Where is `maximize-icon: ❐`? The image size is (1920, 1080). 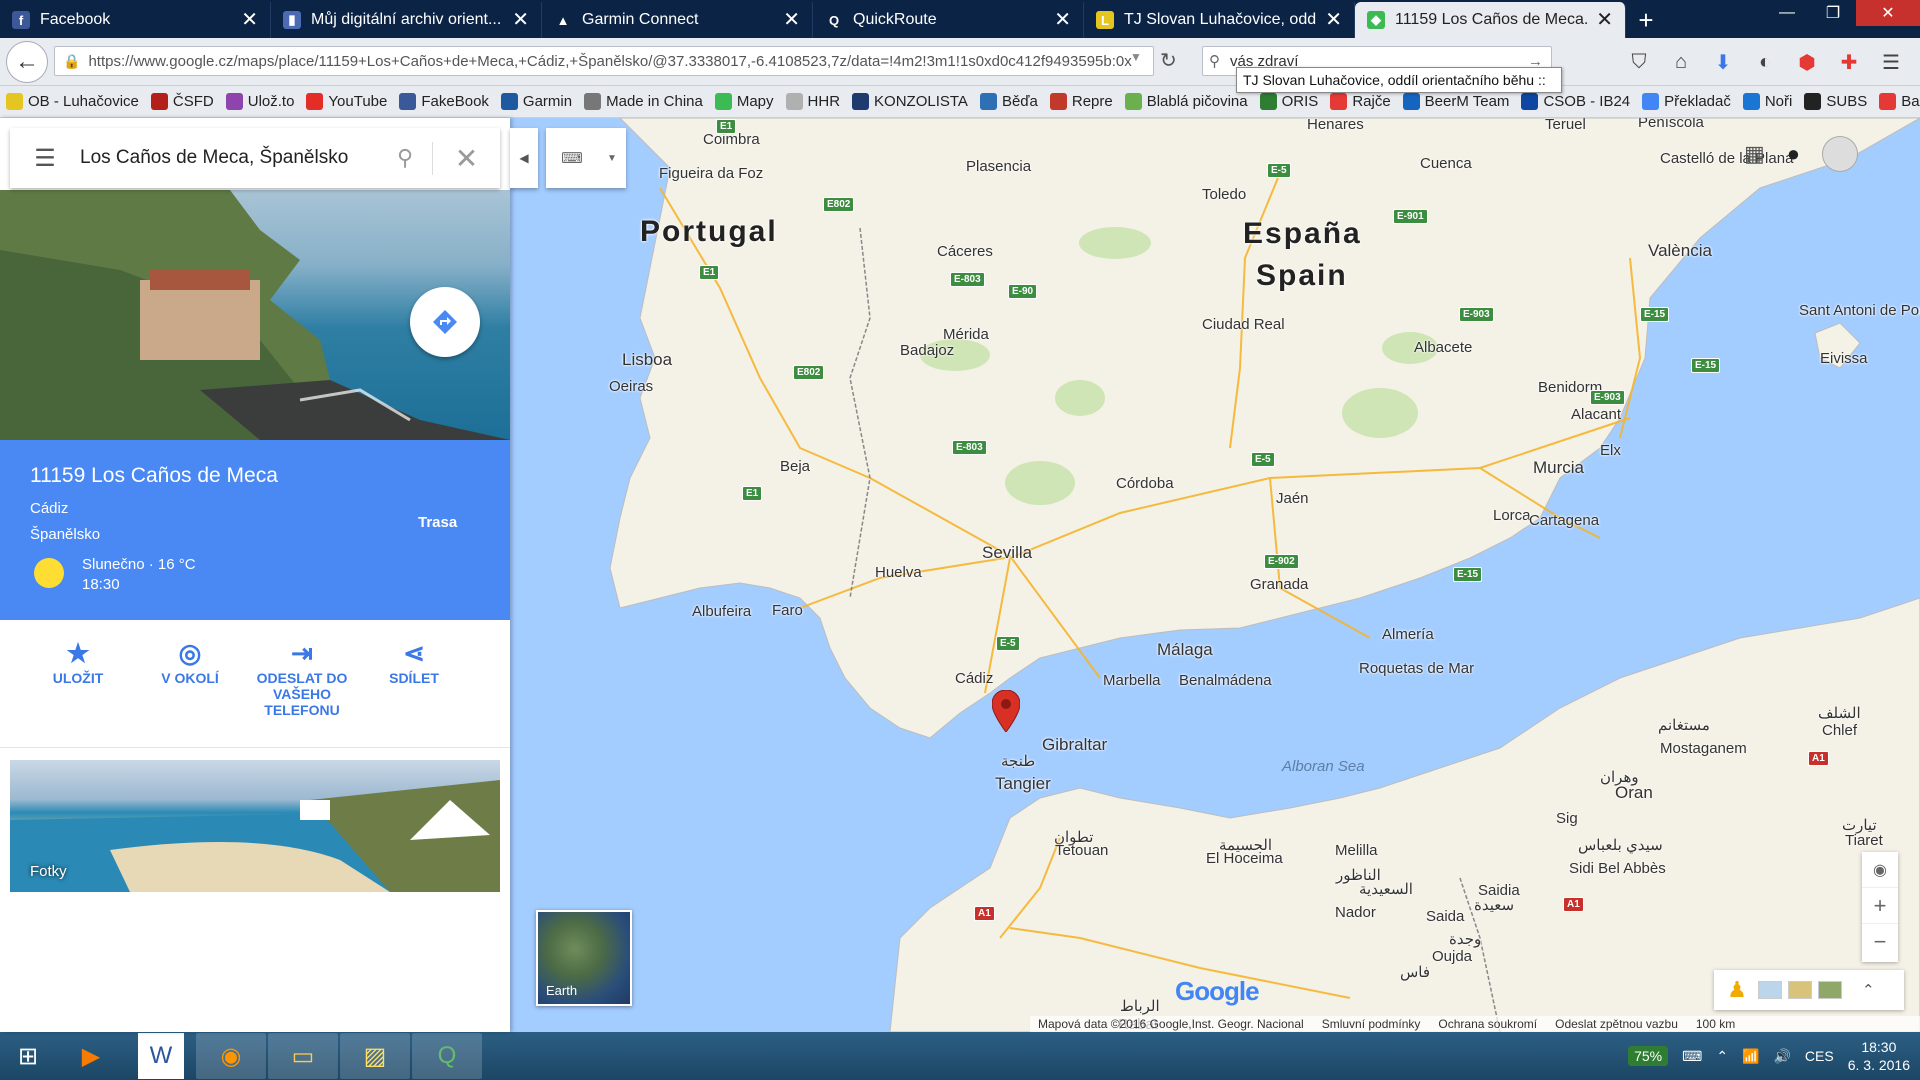 maximize-icon: ❐ is located at coordinates (1833, 13).